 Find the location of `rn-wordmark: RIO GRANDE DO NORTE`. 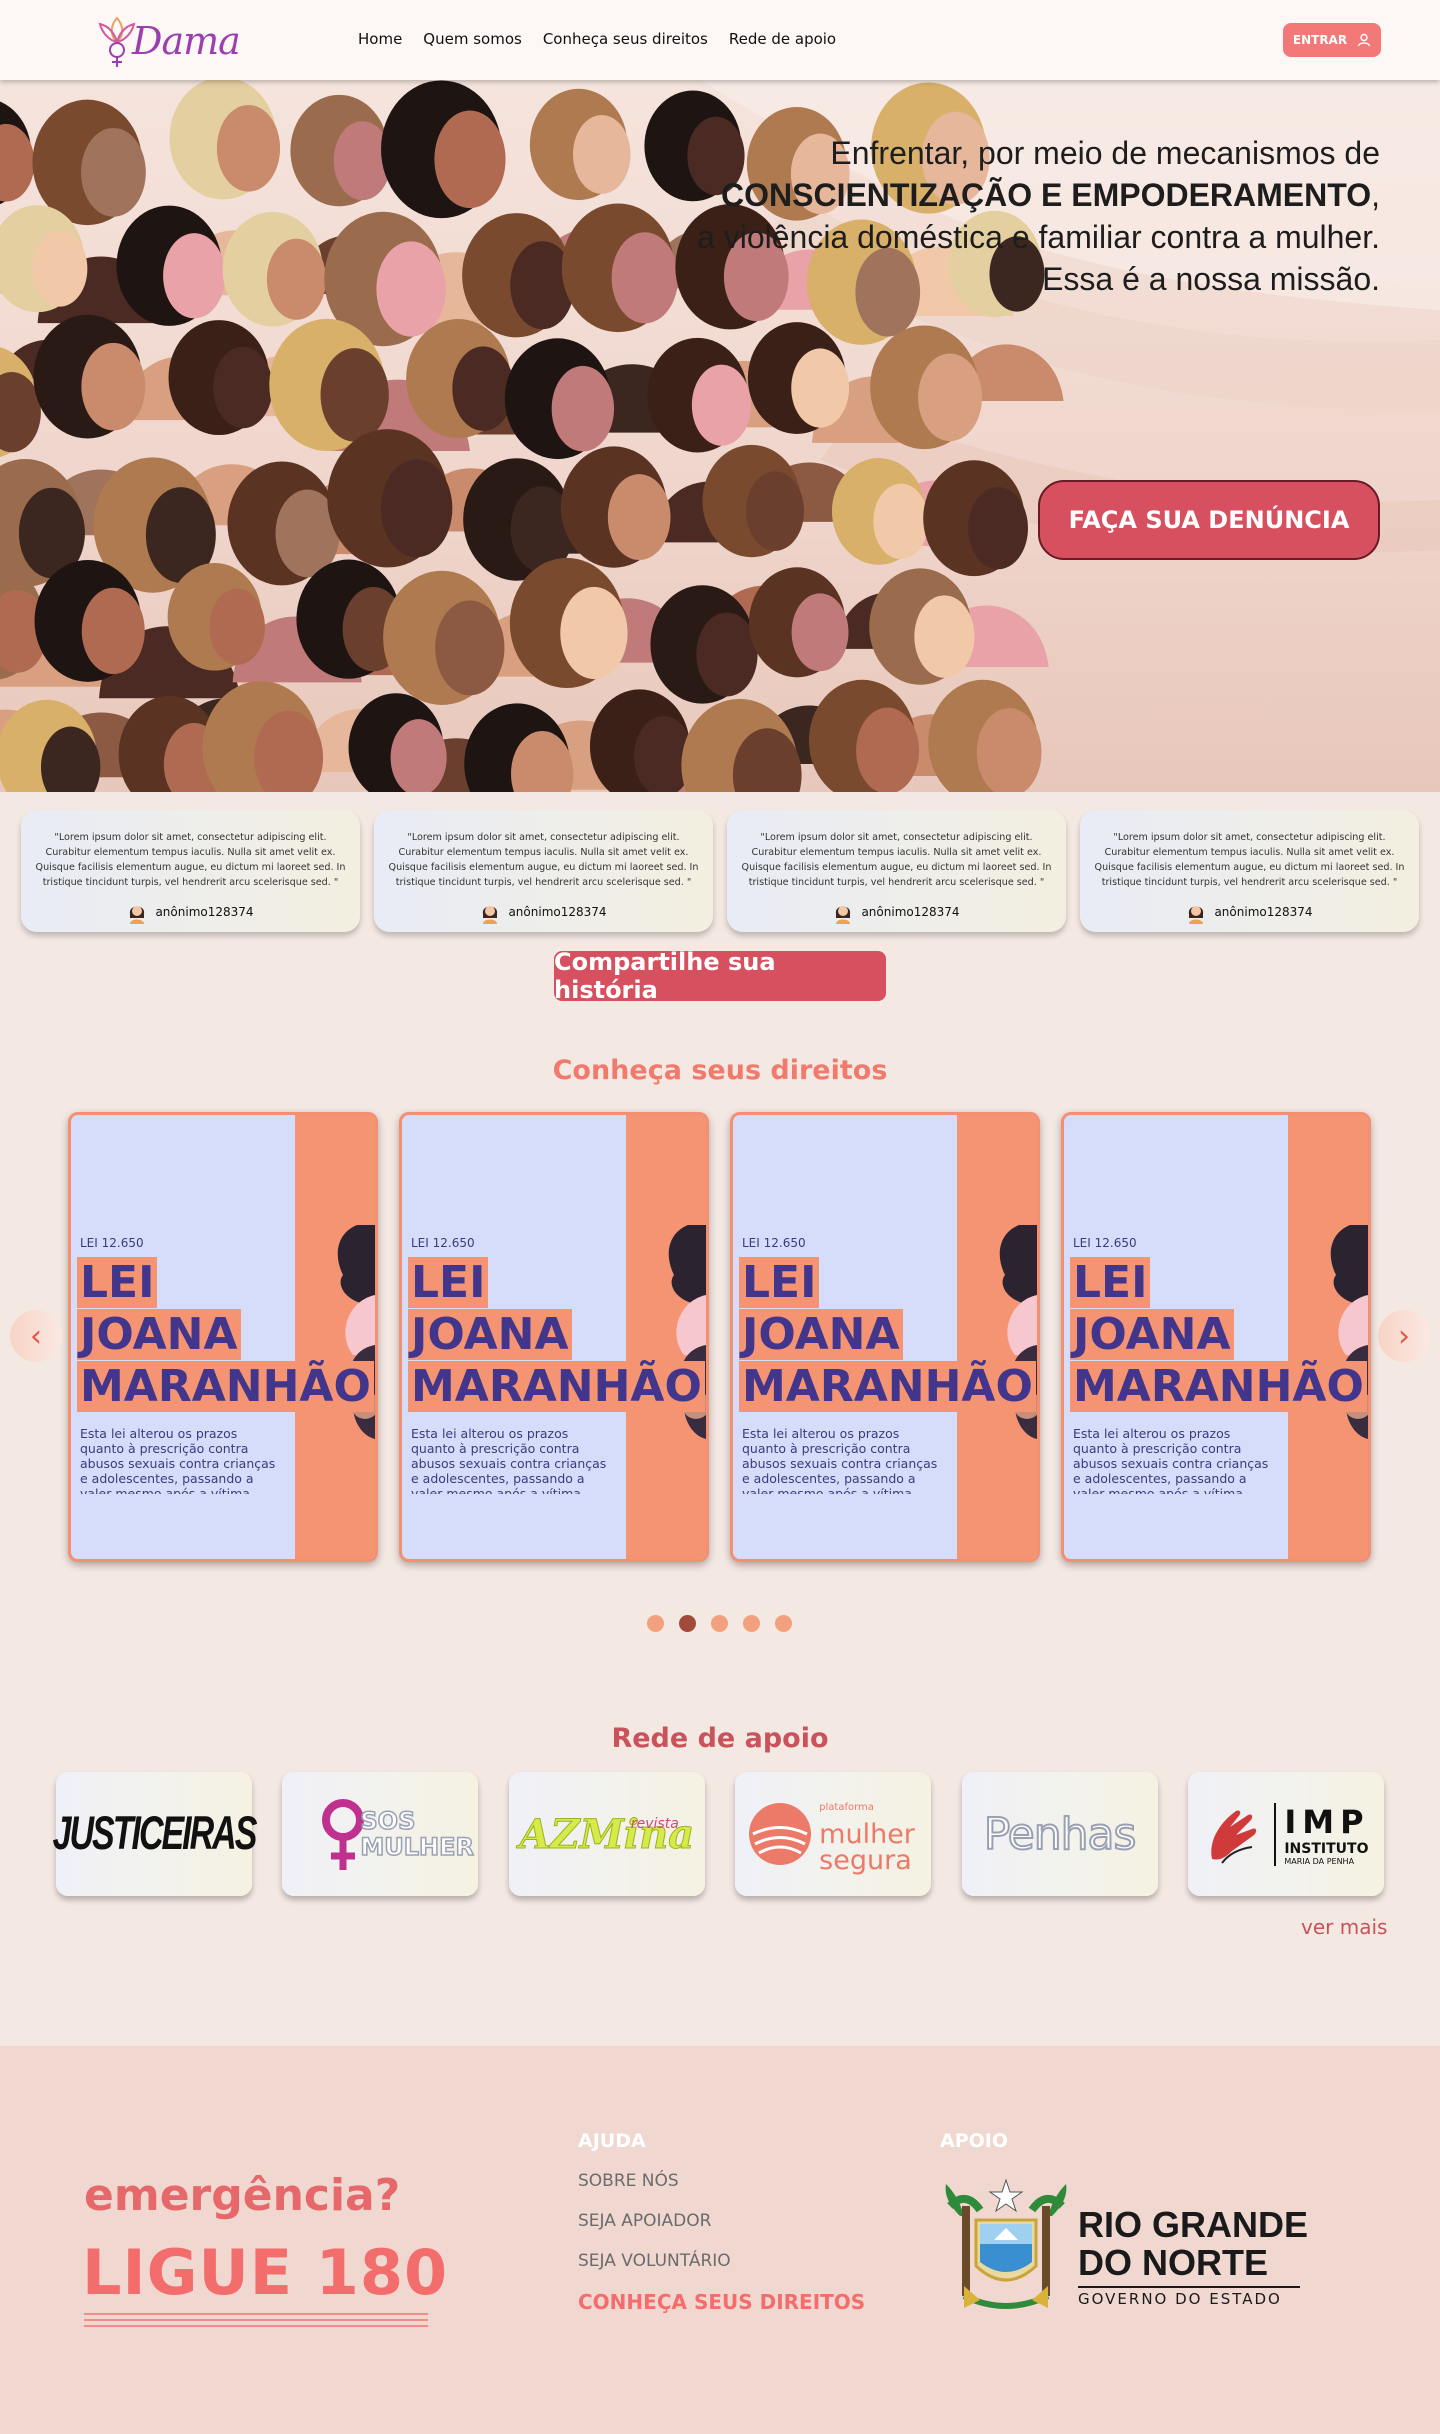

rn-wordmark: RIO GRANDE DO NORTE is located at coordinates (1193, 2244).